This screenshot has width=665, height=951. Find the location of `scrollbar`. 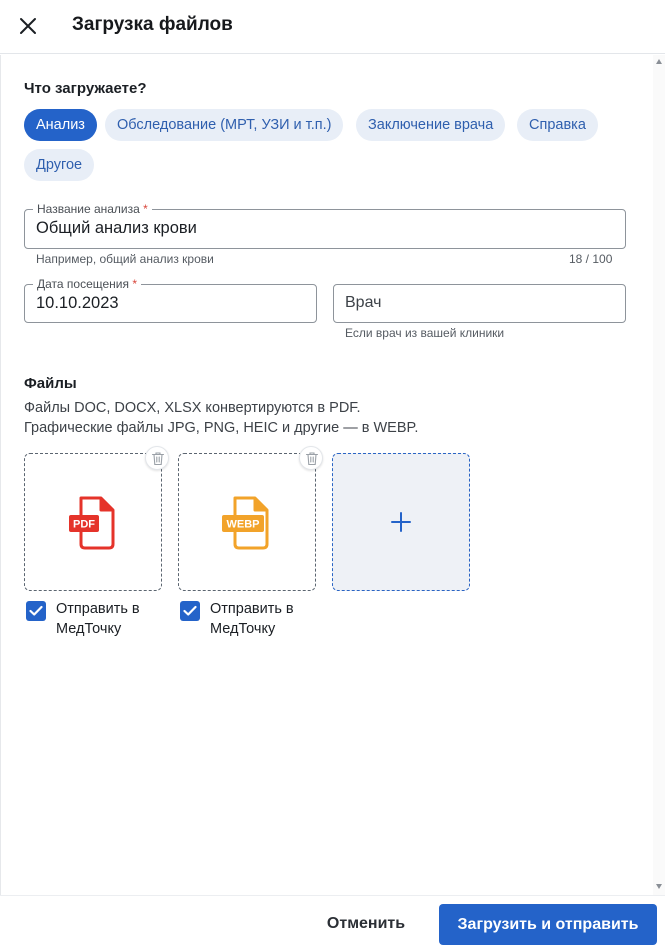

scrollbar is located at coordinates (659, 475).